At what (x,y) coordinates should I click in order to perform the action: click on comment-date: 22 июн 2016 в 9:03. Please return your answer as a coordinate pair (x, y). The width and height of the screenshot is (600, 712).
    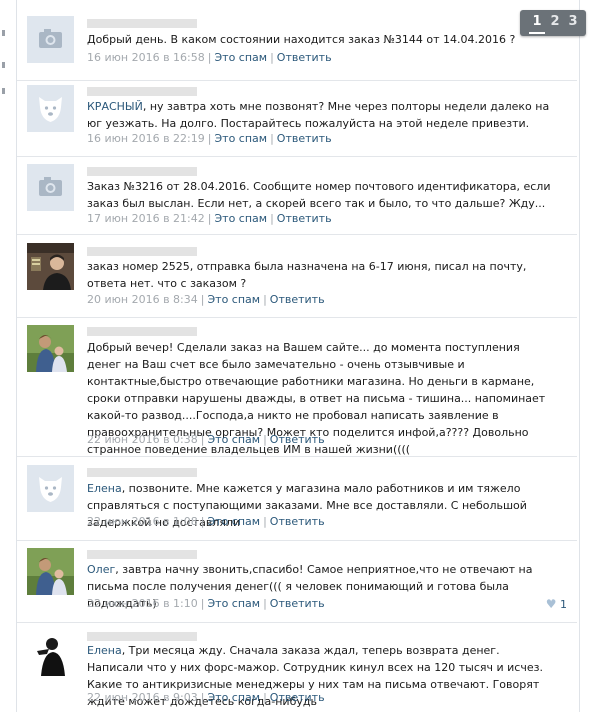
    Looking at the image, I should click on (142, 697).